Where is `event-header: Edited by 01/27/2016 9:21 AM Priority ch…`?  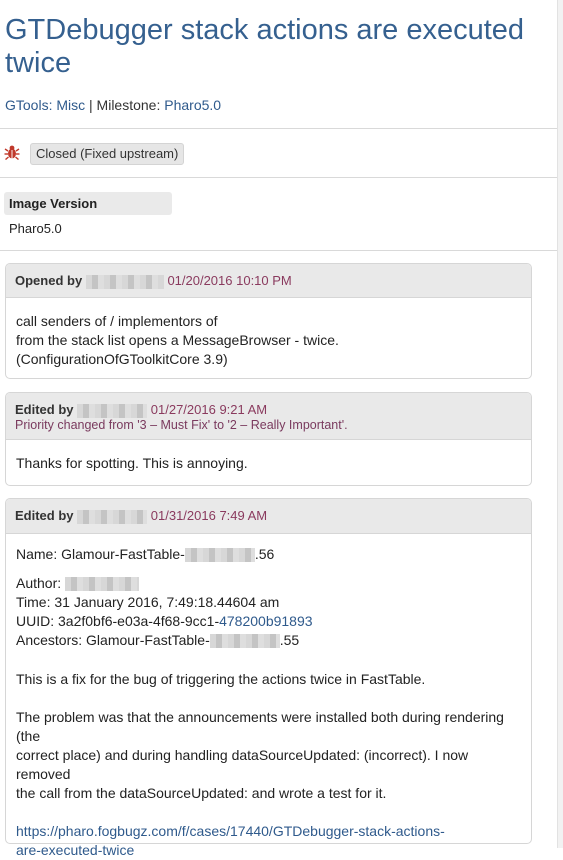
event-header: Edited by 01/27/2016 9:21 AM Priority ch… is located at coordinates (268, 416).